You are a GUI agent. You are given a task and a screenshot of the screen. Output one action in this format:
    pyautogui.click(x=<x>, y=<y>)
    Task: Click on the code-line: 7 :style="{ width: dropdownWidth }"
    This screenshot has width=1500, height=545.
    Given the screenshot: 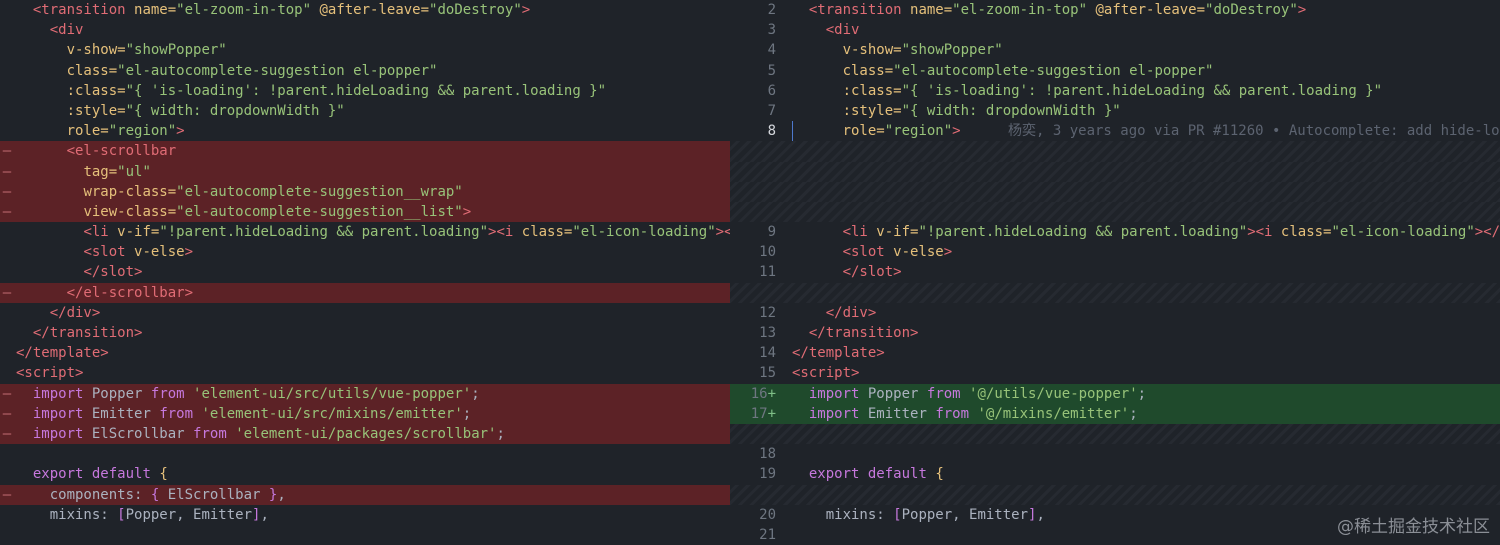 What is the action you would take?
    pyautogui.click(x=1115, y=111)
    